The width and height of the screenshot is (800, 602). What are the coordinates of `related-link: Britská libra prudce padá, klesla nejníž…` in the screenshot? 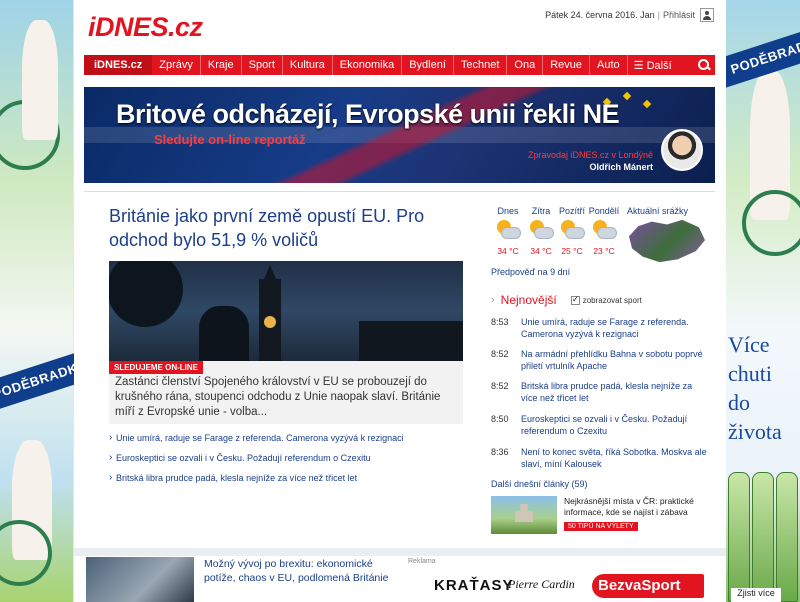 It's located at (289, 477).